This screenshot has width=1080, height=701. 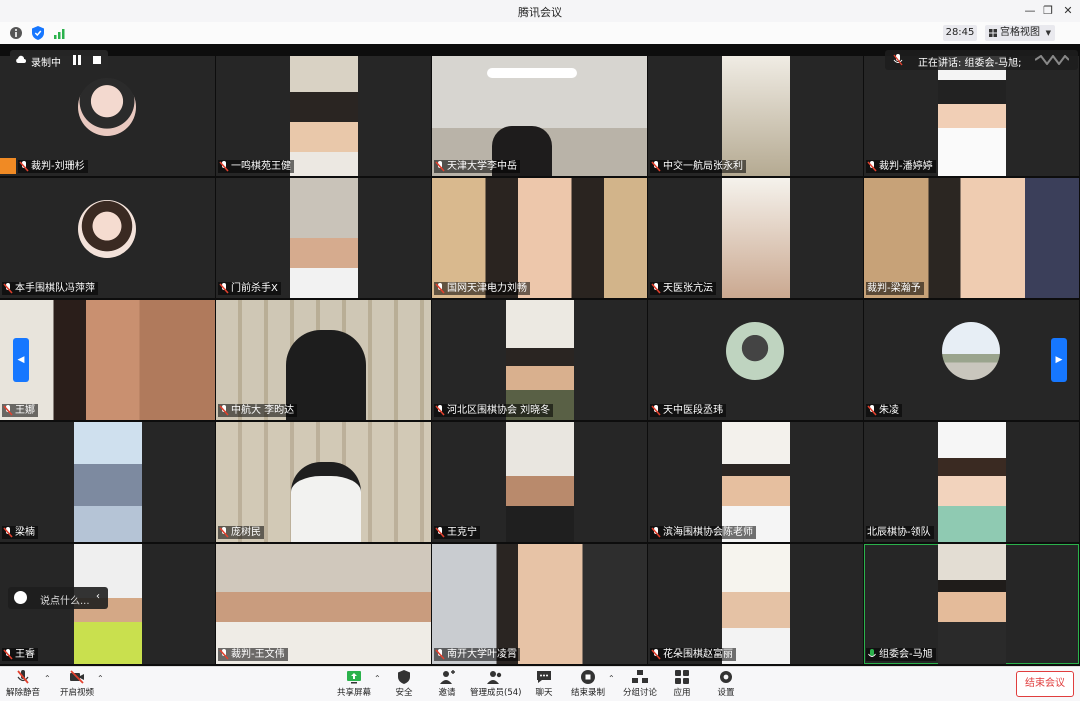 I want to click on view-mode-button: 宫格视图 ▼, so click(x=1020, y=33).